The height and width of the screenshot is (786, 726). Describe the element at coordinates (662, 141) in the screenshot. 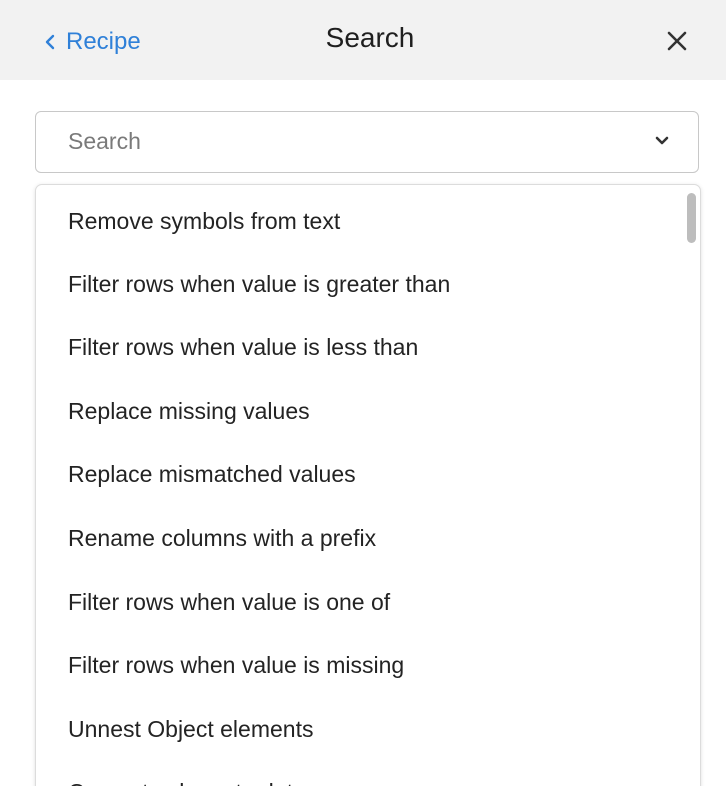

I see `chevron-down-icon` at that location.